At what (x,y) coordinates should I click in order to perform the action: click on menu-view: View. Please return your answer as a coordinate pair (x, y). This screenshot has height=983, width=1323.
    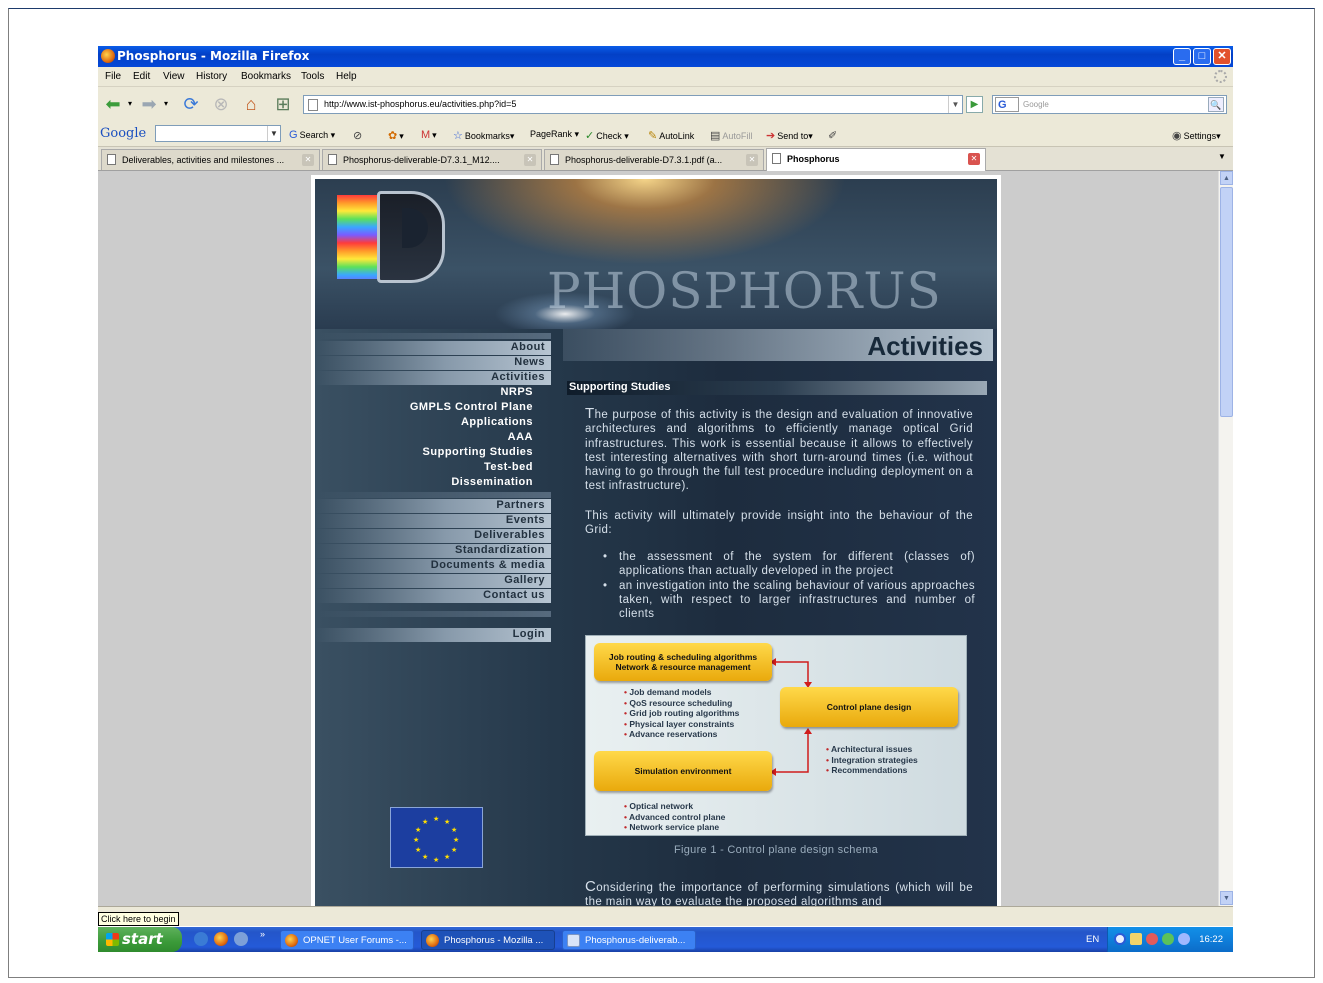
    Looking at the image, I should click on (174, 76).